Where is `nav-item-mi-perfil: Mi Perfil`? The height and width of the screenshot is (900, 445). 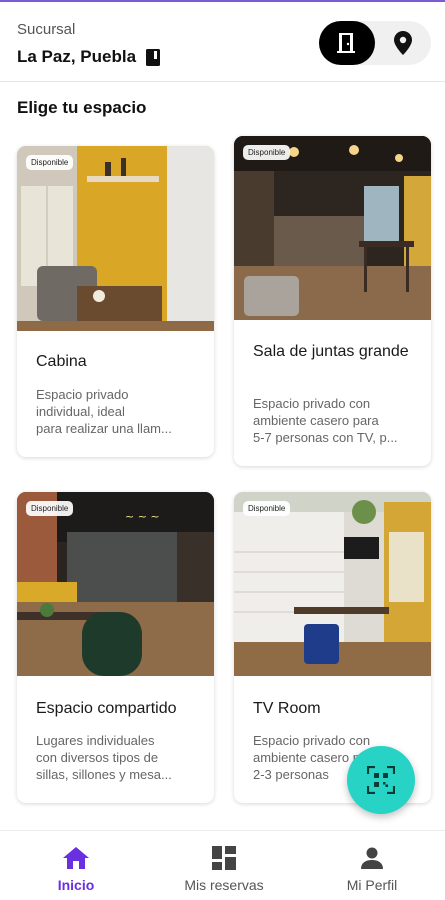 nav-item-mi-perfil: Mi Perfil is located at coordinates (372, 865).